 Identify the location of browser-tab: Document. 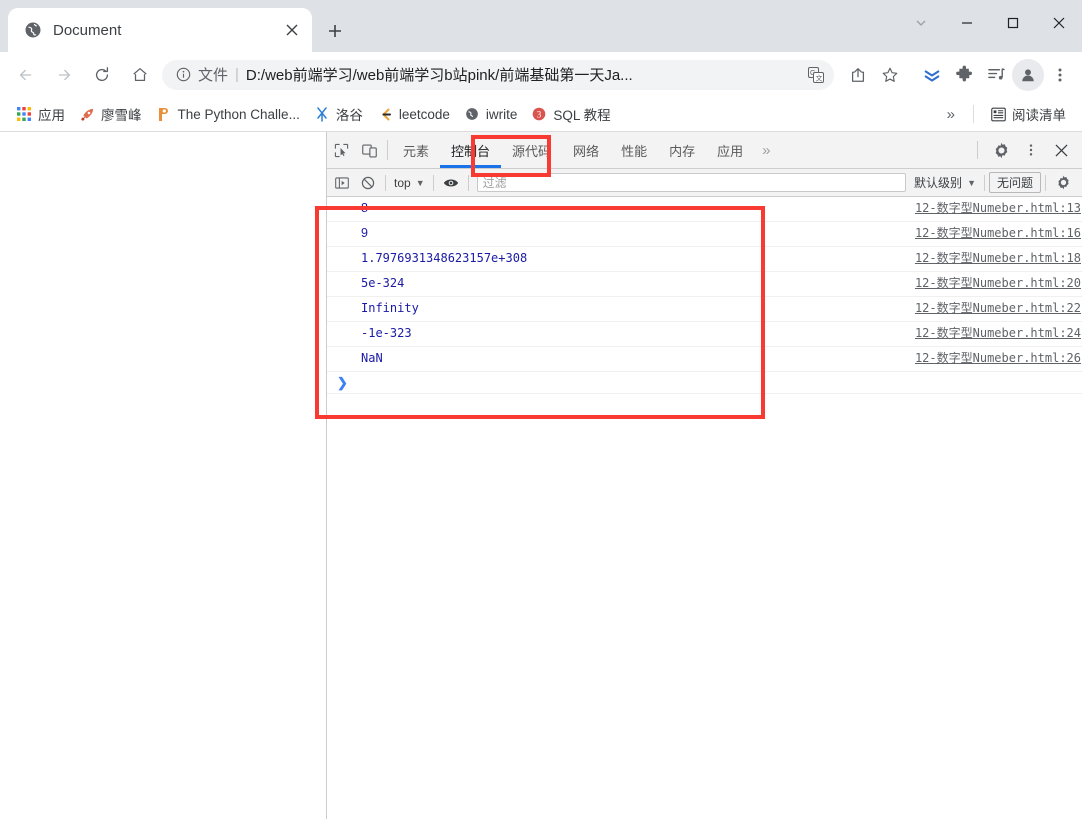
(160, 30).